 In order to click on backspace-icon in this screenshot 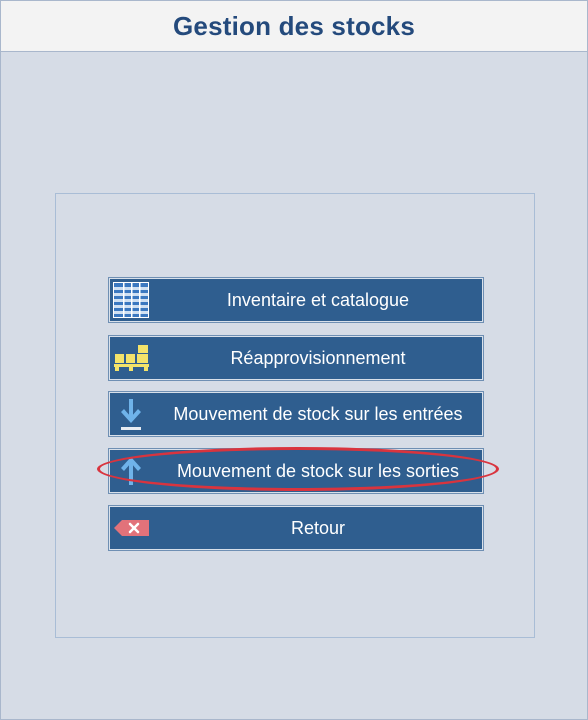, I will do `click(131, 528)`.